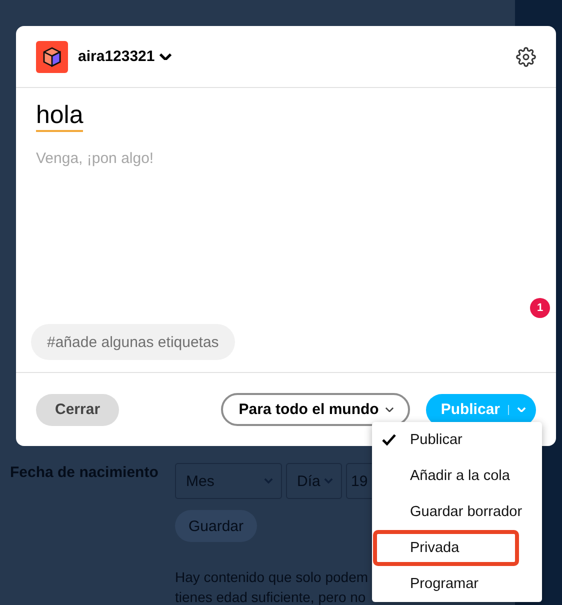  I want to click on publish-options-toggle, so click(521, 409).